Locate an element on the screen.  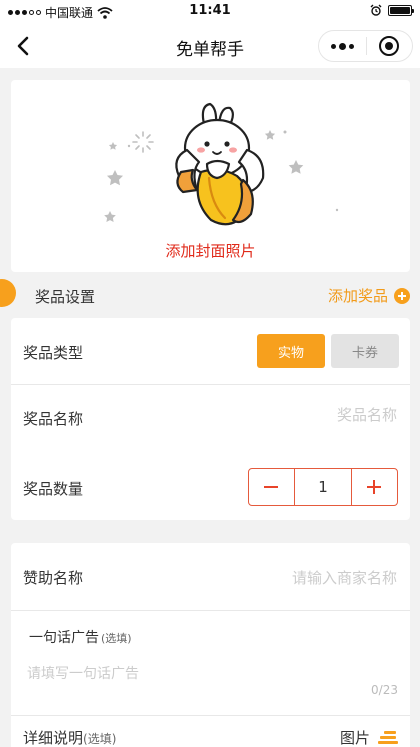
prize-name-input is located at coordinates (284, 415).